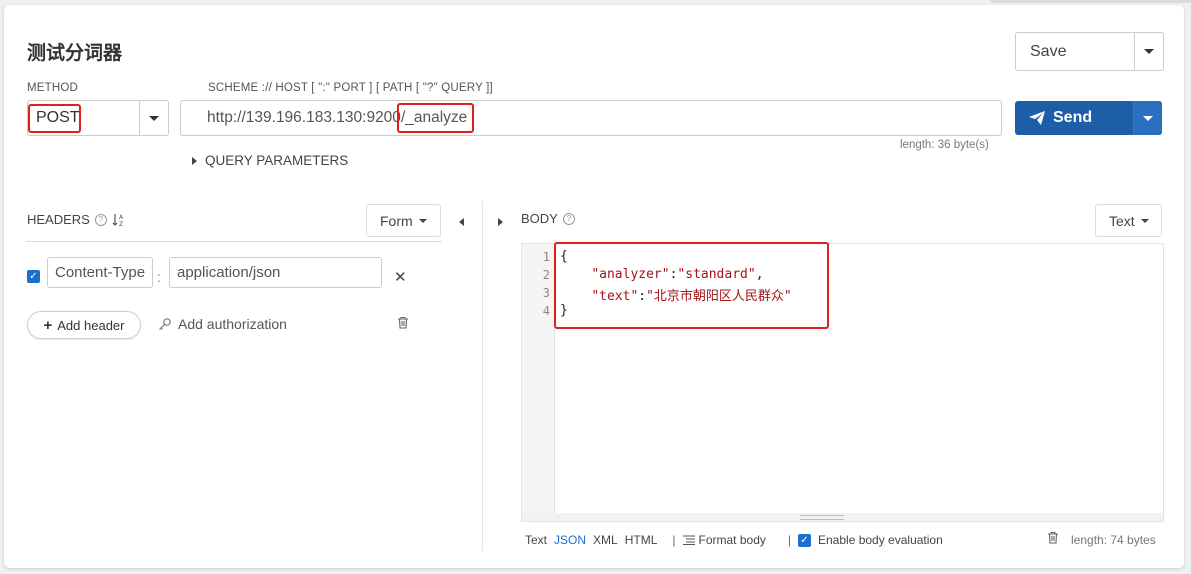 The image size is (1191, 574). Describe the element at coordinates (482, 376) in the screenshot. I see `panel-divider` at that location.